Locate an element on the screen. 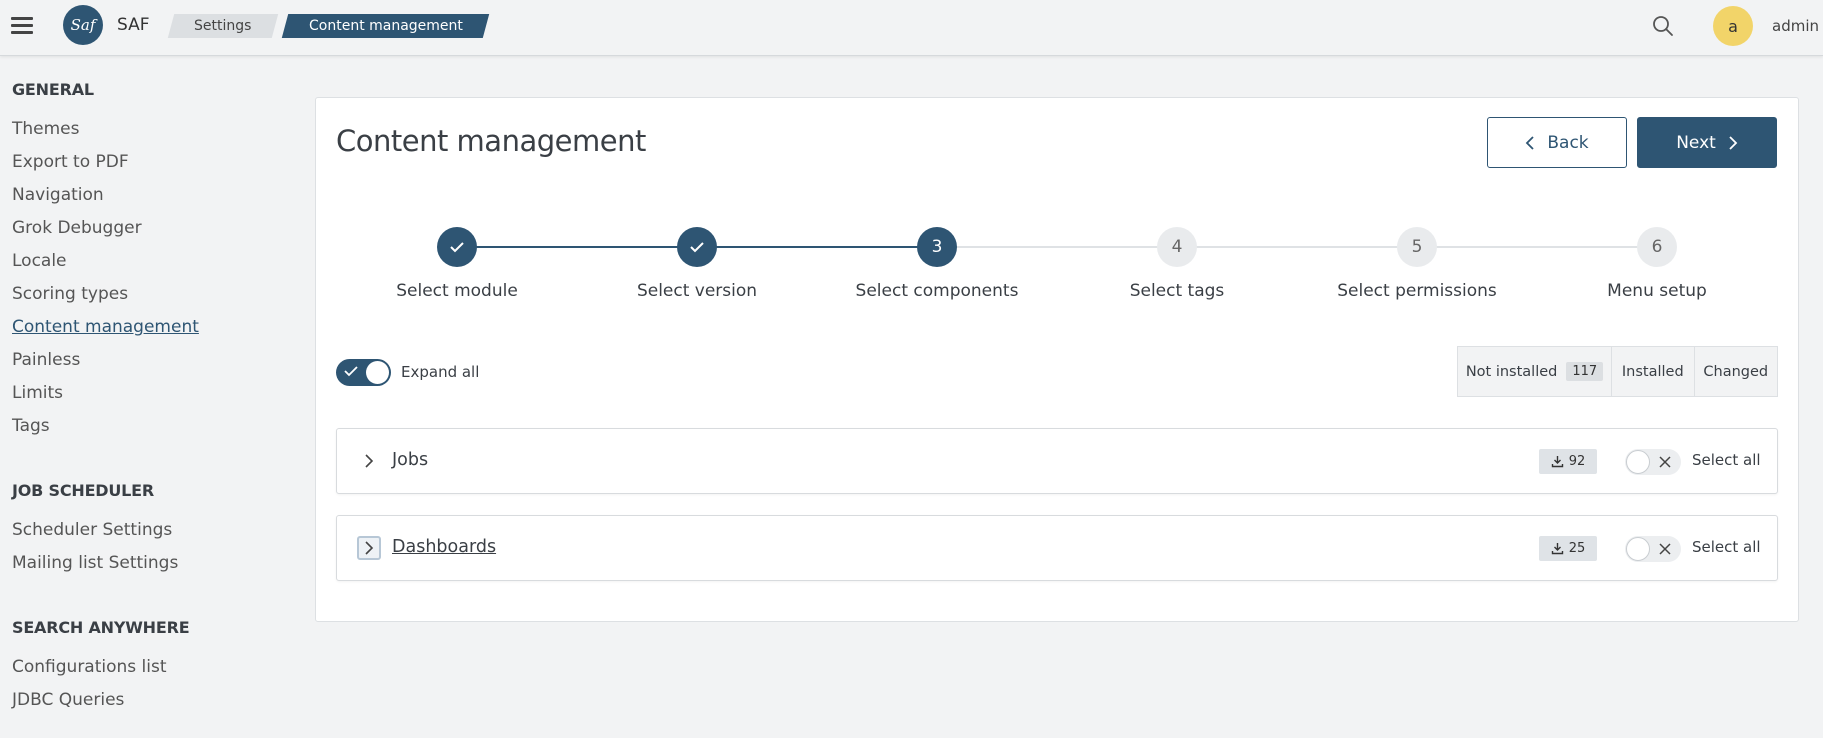 This screenshot has height=738, width=1823. sidebar-item-jdbc-queries: JDBC Queries is located at coordinates (152, 700).